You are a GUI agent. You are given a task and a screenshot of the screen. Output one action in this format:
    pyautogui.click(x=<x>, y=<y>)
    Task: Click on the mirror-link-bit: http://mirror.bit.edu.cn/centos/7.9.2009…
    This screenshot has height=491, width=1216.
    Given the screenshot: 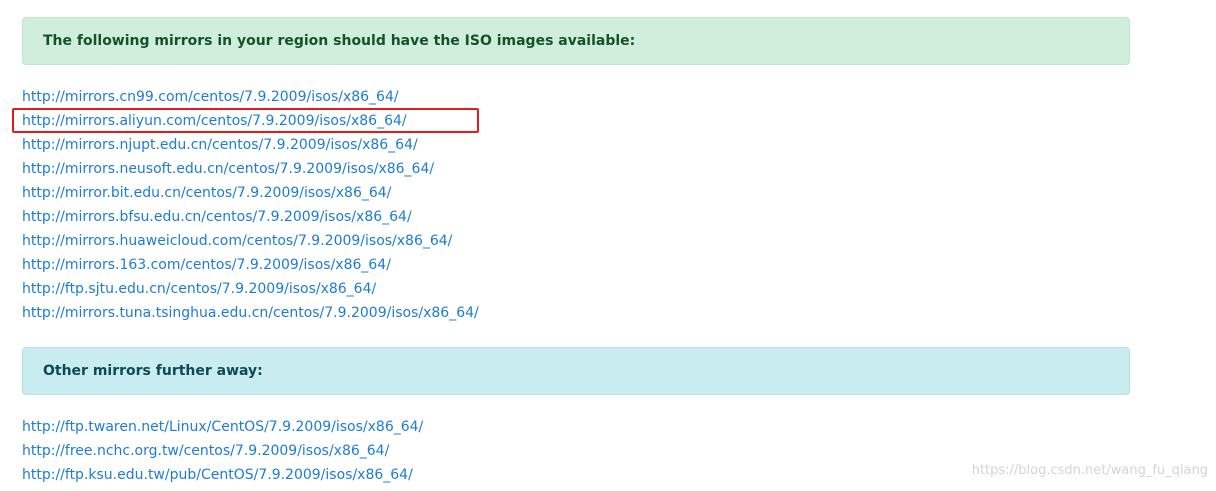 What is the action you would take?
    pyautogui.click(x=206, y=193)
    